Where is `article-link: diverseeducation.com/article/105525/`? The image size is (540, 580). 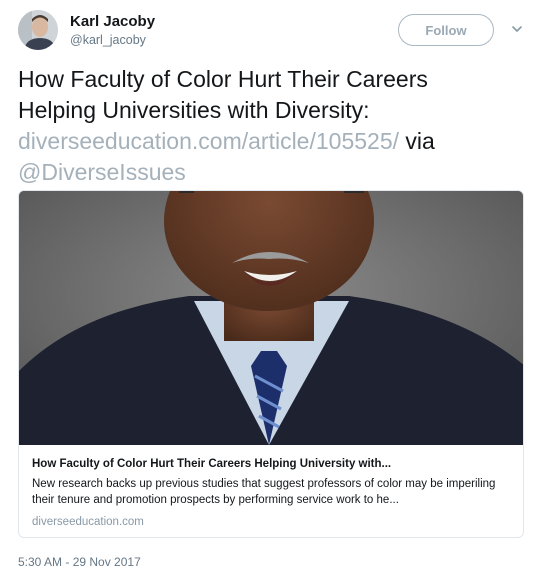
article-link: diverseeducation.com/article/105525/ is located at coordinates (208, 141).